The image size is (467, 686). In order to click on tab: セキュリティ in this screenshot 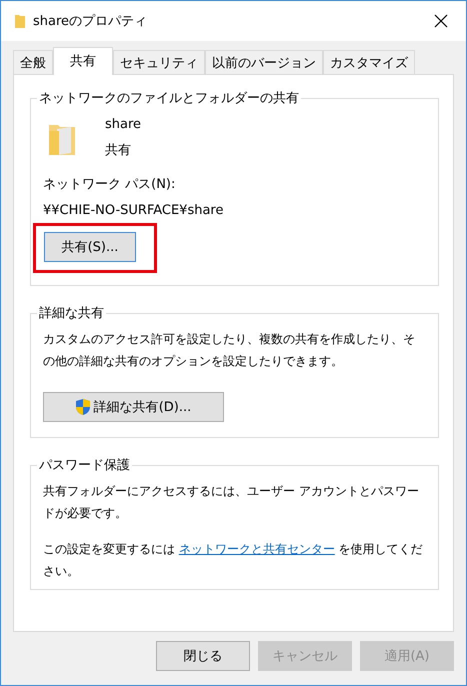, I will do `click(159, 62)`.